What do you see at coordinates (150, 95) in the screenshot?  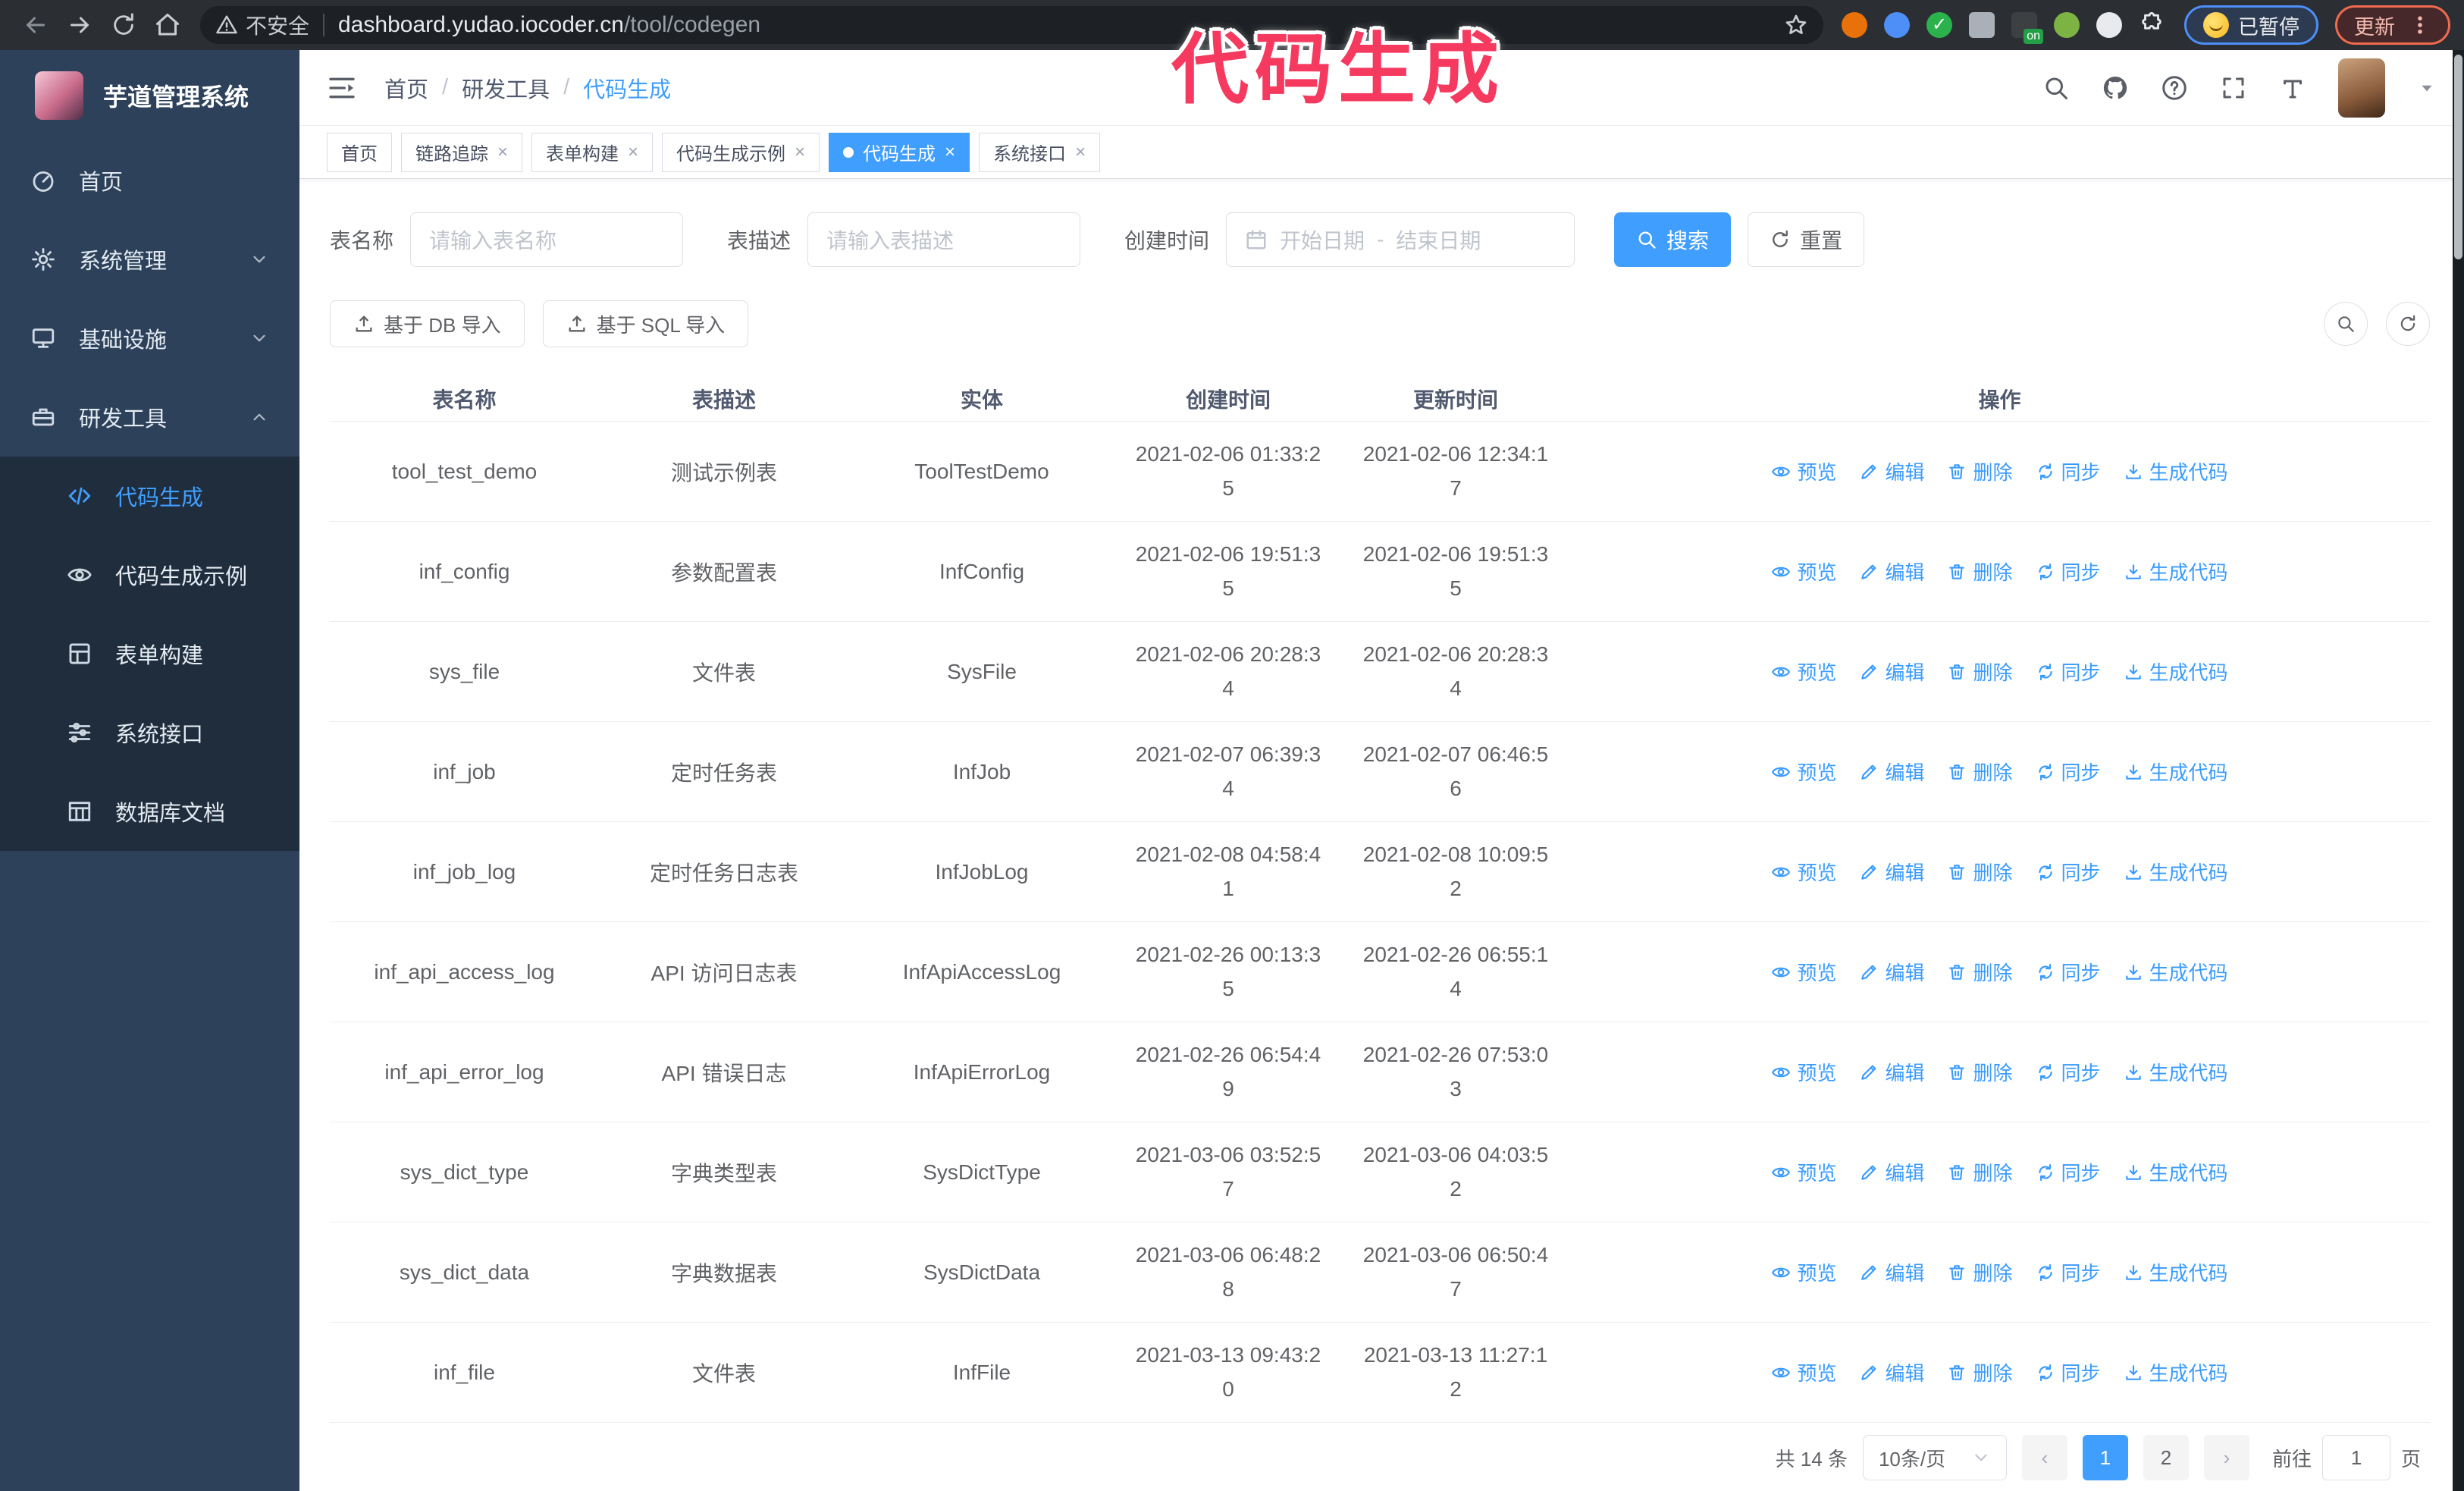 I see `app-logo-row: 芋道管理系统` at bounding box center [150, 95].